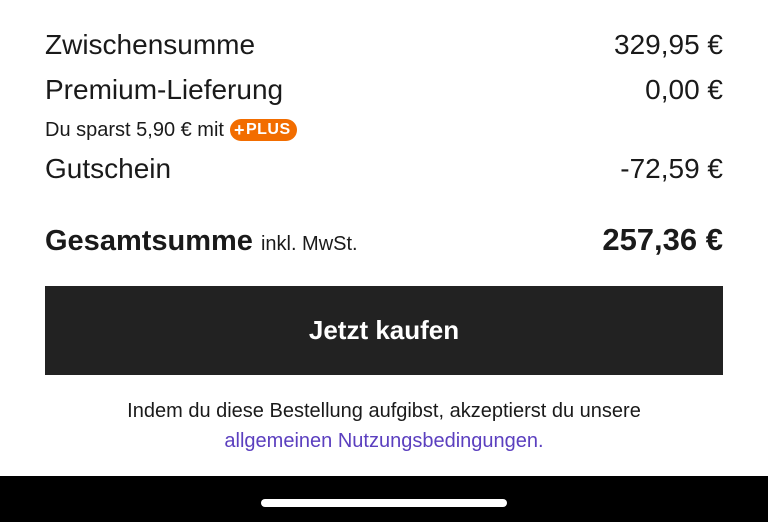 The height and width of the screenshot is (522, 768). I want to click on delivery-label: Premium-Lieferung, so click(164, 89).